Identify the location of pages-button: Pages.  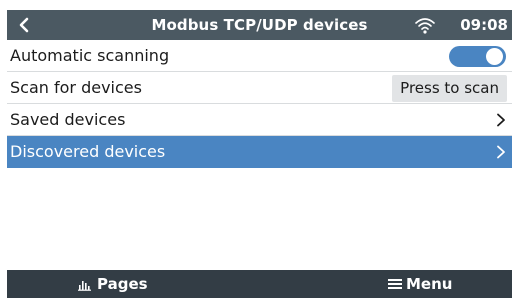
(112, 284).